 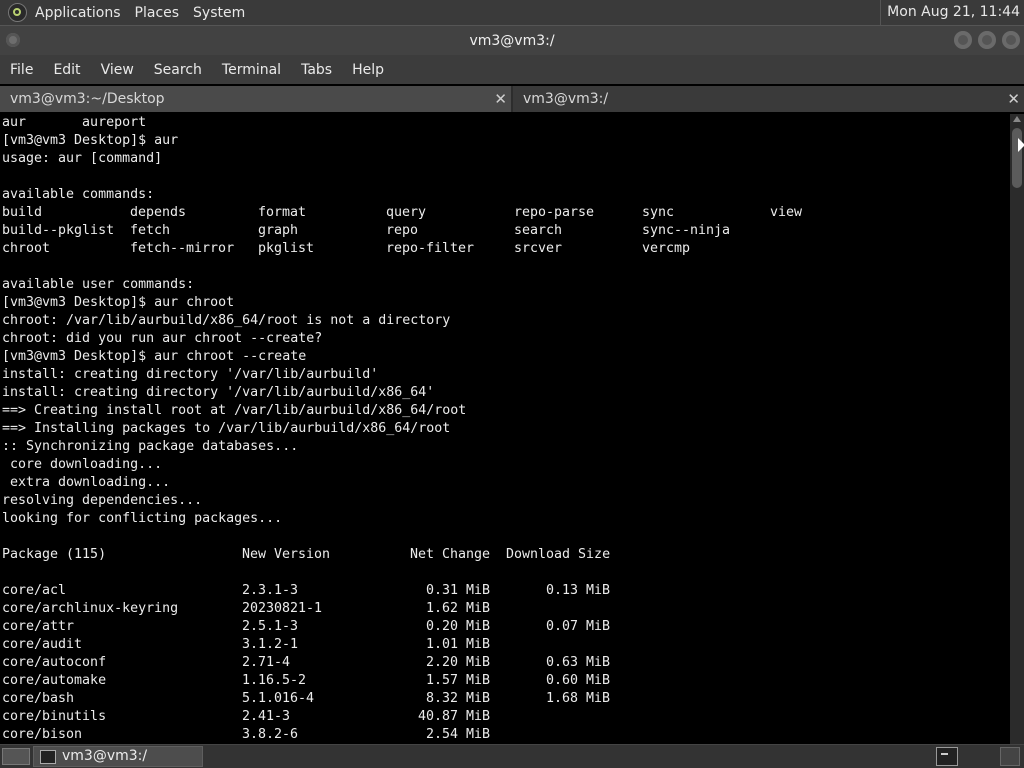 I want to click on tab-bar: vm3@vm3:~/Desktop ✕ vm3@vm3:/ ✕, so click(x=512, y=99).